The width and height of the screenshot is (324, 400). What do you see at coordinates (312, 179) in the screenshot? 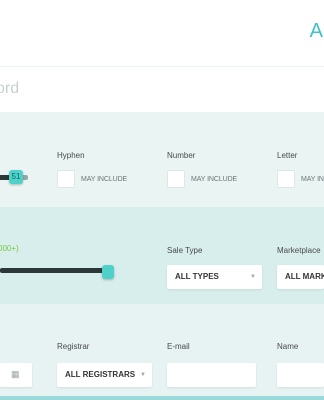
I see `letter-option: MAY IN` at bounding box center [312, 179].